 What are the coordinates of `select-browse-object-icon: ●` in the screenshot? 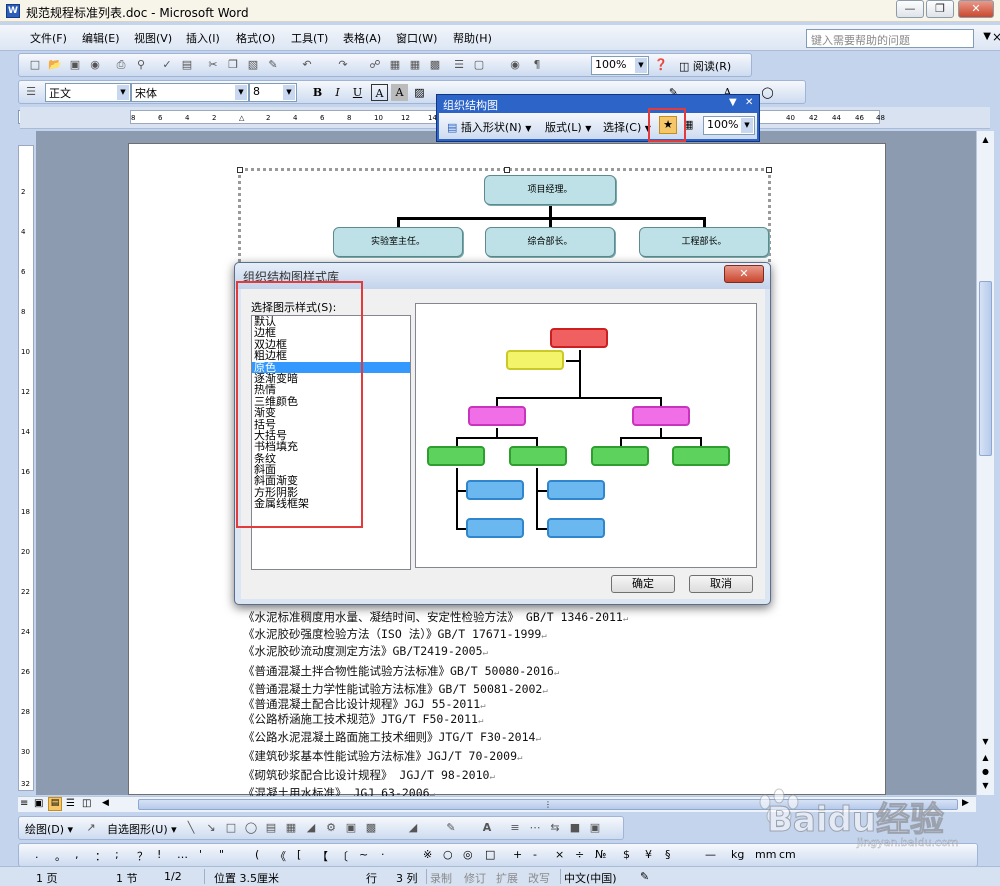 It's located at (985, 771).